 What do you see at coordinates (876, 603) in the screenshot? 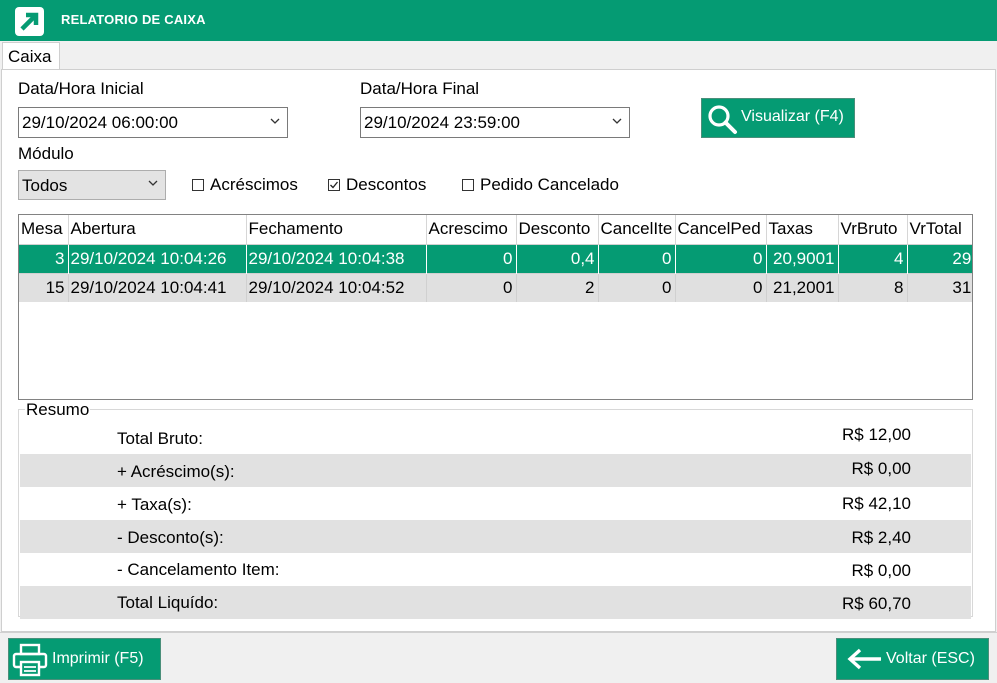
I see `summary-value: R$ 60,70` at bounding box center [876, 603].